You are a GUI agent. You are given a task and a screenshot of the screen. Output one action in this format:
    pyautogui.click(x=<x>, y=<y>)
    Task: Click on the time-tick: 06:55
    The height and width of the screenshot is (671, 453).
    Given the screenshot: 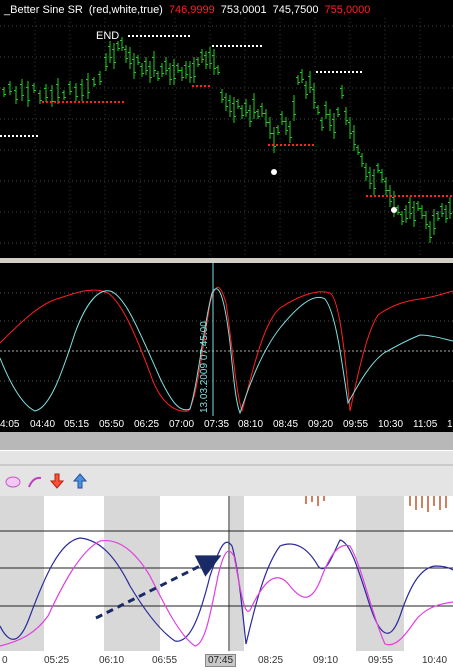 What is the action you would take?
    pyautogui.click(x=165, y=660)
    